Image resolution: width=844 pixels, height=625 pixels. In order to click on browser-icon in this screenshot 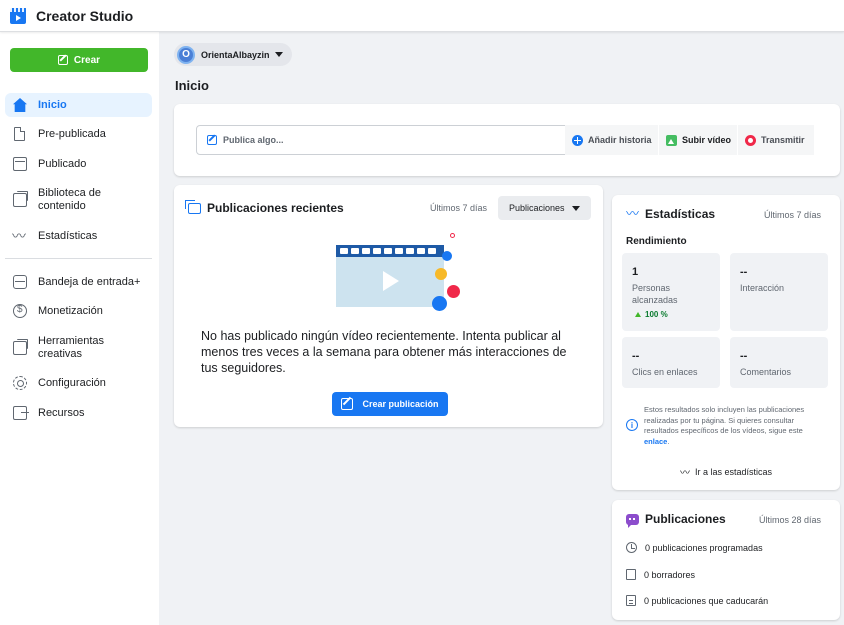, I will do `click(20, 164)`.